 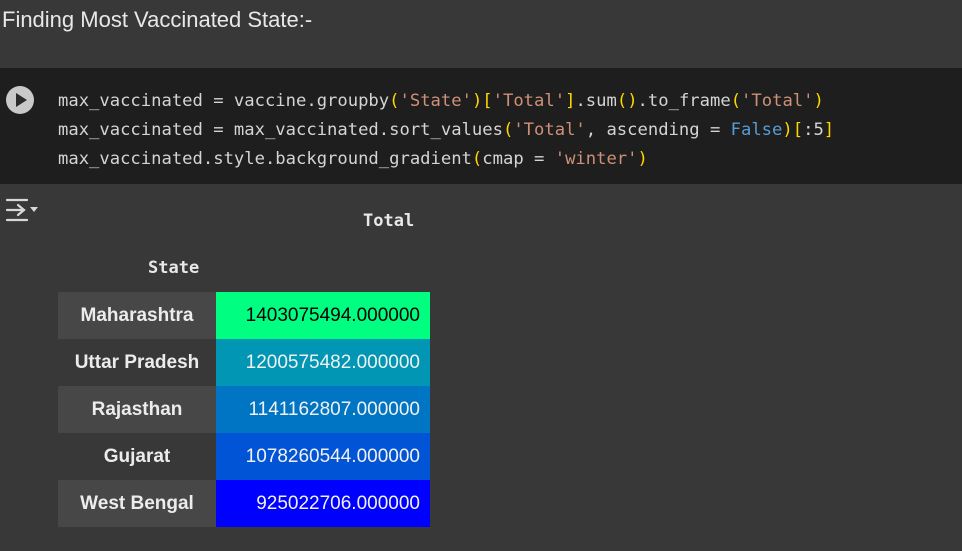 I want to click on table-row: West Bengal 925022706.000000, so click(x=244, y=503).